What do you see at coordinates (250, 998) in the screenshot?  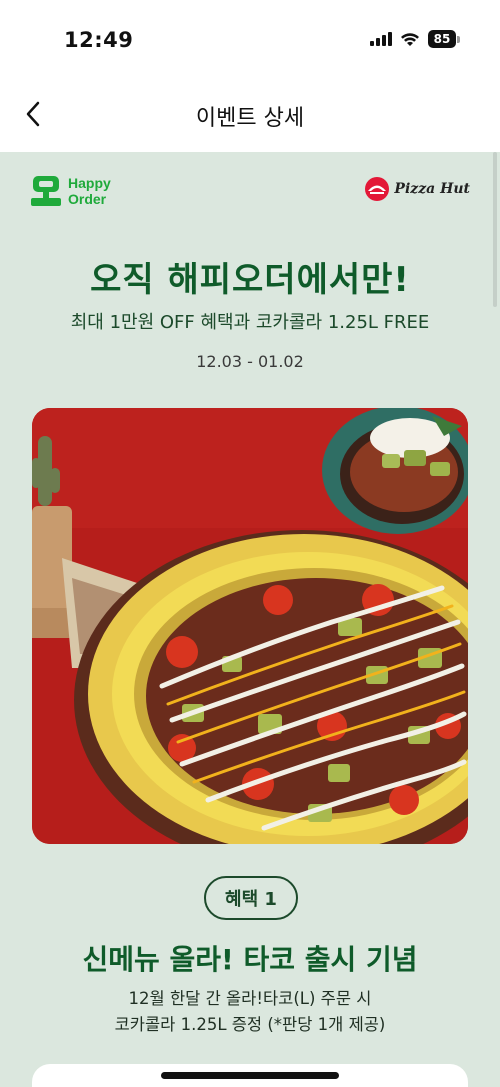 I see `benefit-description-line: 12월 한달 간 올라!타코(L) 주문 시` at bounding box center [250, 998].